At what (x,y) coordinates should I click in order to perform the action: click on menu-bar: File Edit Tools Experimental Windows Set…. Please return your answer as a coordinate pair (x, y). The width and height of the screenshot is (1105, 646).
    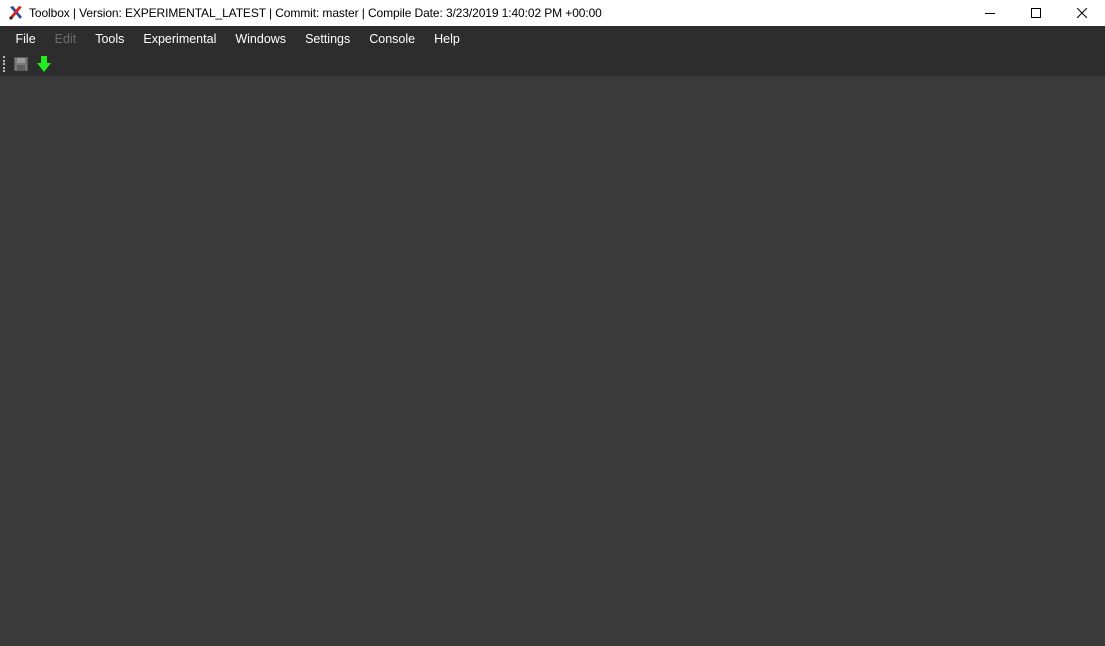
    Looking at the image, I should click on (552, 39).